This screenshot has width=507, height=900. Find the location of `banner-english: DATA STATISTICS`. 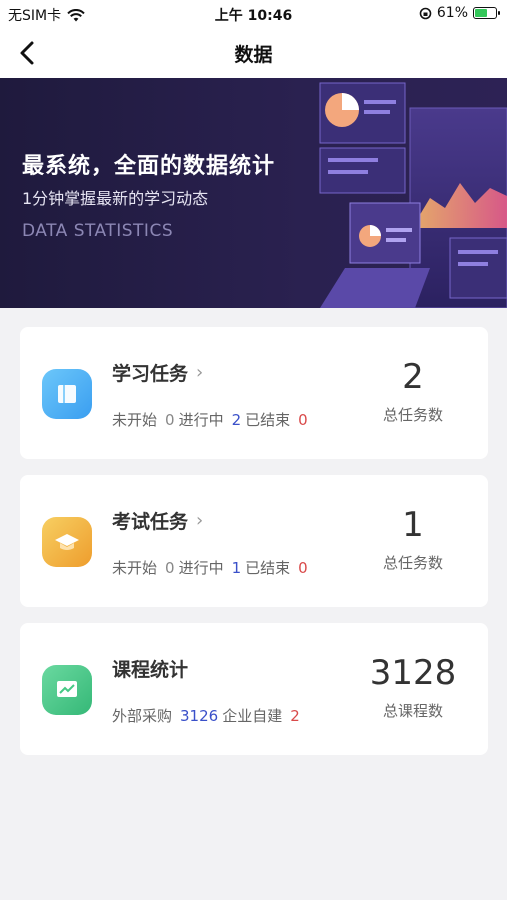

banner-english: DATA STATISTICS is located at coordinates (98, 231).